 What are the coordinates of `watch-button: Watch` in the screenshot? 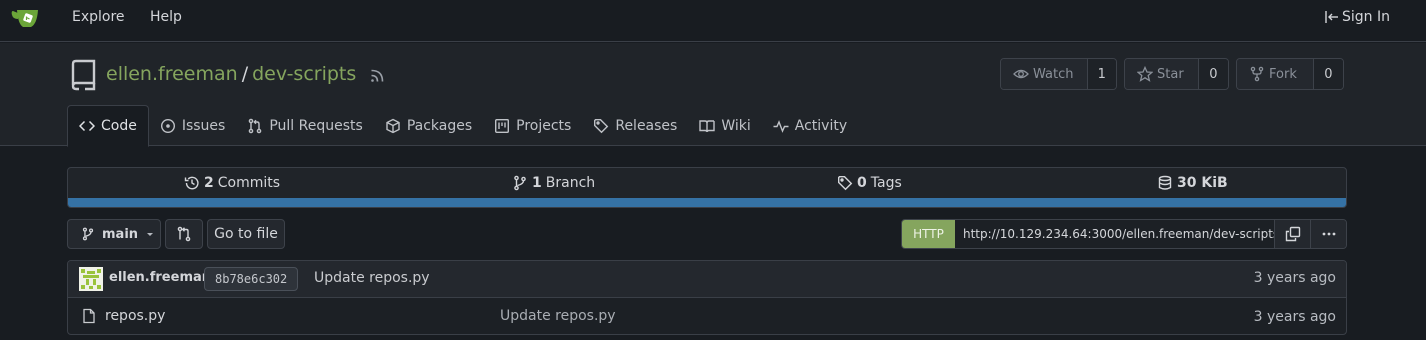 It's located at (1044, 74).